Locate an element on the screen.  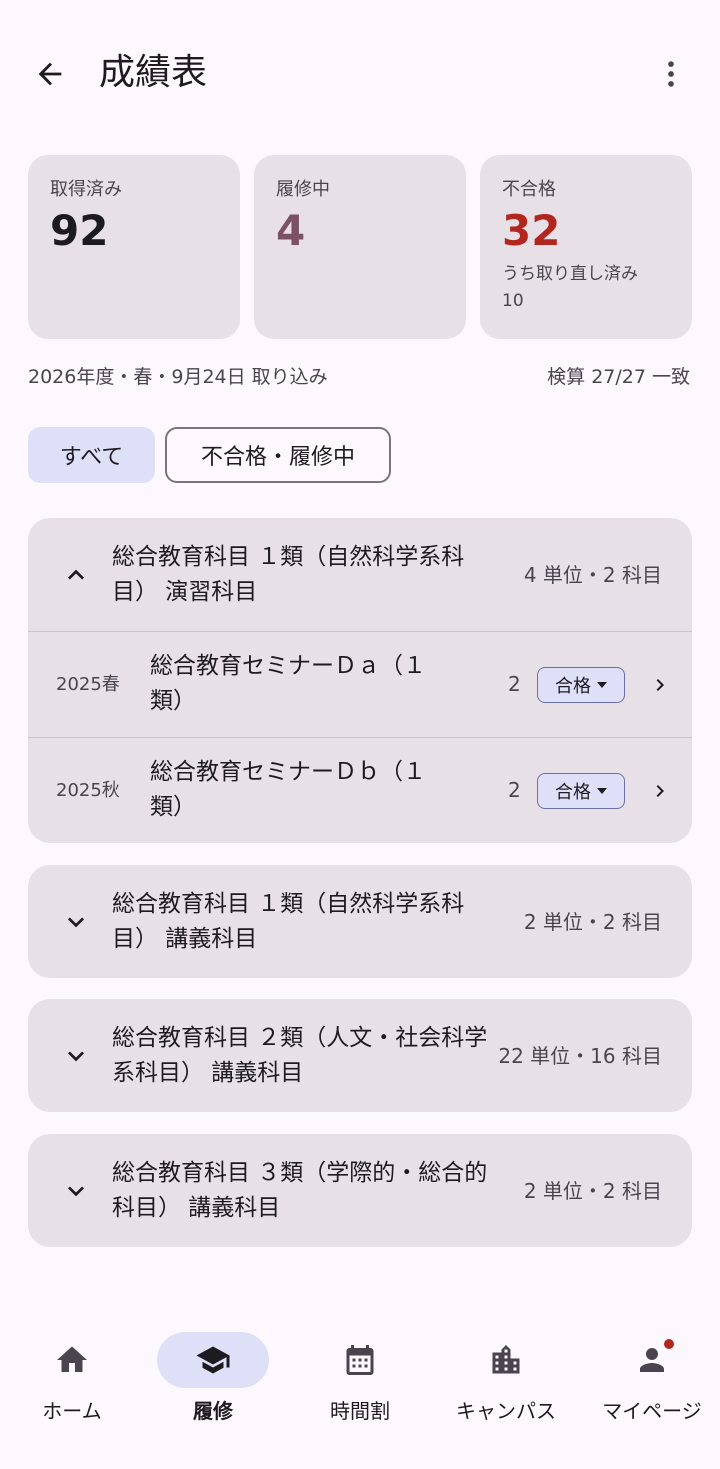
nav-label: マイページ is located at coordinates (652, 1411).